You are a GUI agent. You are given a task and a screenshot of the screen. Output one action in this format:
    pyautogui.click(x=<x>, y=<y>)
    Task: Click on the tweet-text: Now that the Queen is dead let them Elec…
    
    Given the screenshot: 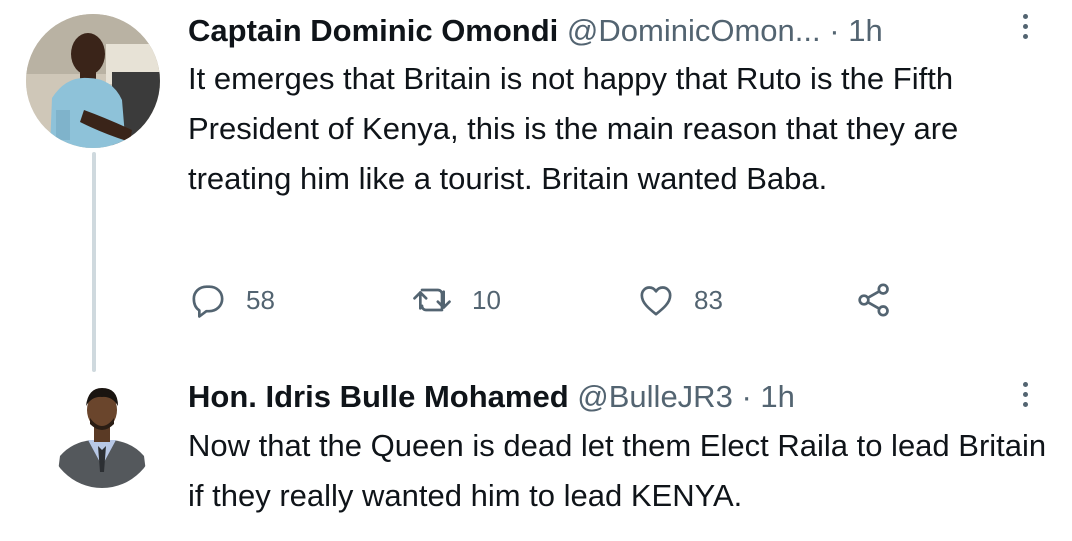 What is the action you would take?
    pyautogui.click(x=617, y=470)
    